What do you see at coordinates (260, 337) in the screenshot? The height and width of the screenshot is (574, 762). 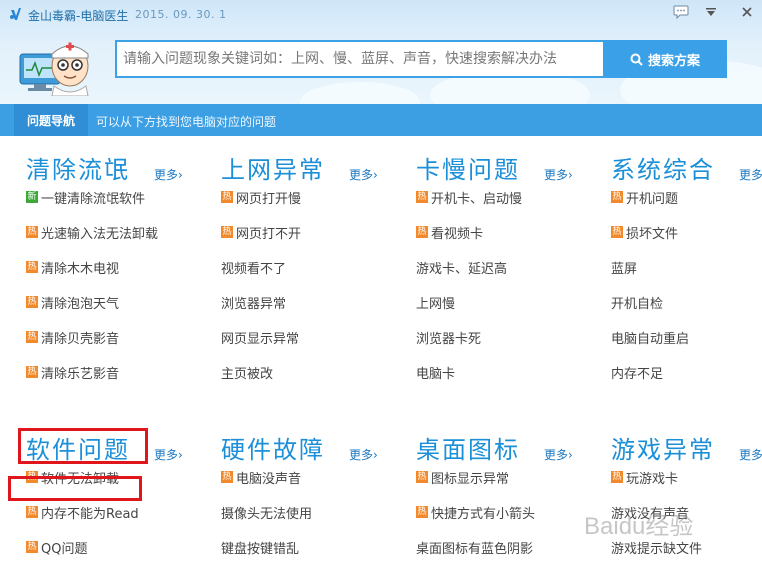 I see `problem-link: 网页显示异常` at bounding box center [260, 337].